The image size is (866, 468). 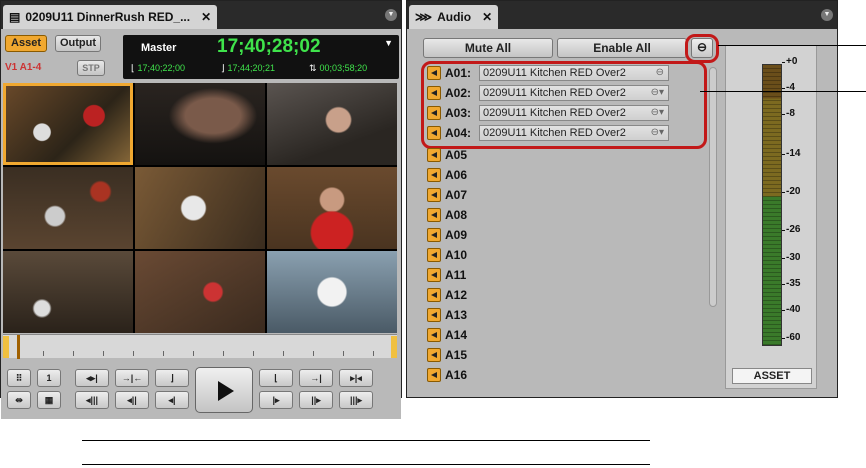 What do you see at coordinates (366, 464) in the screenshot?
I see `divider-line` at bounding box center [366, 464].